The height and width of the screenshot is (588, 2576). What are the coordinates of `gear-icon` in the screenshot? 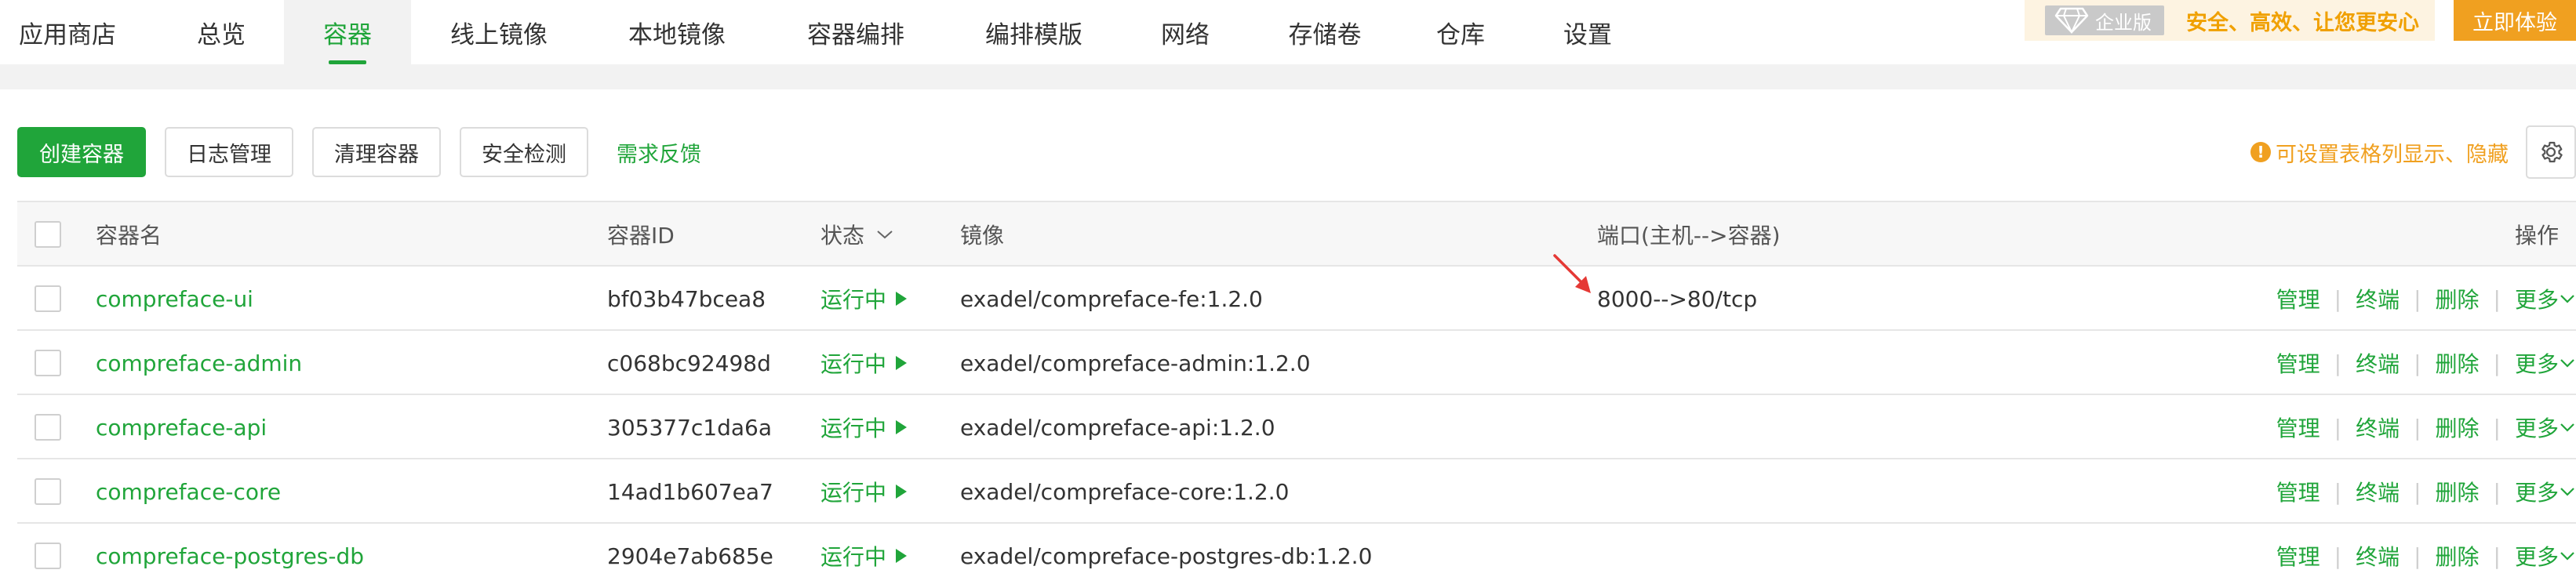 It's located at (2552, 152).